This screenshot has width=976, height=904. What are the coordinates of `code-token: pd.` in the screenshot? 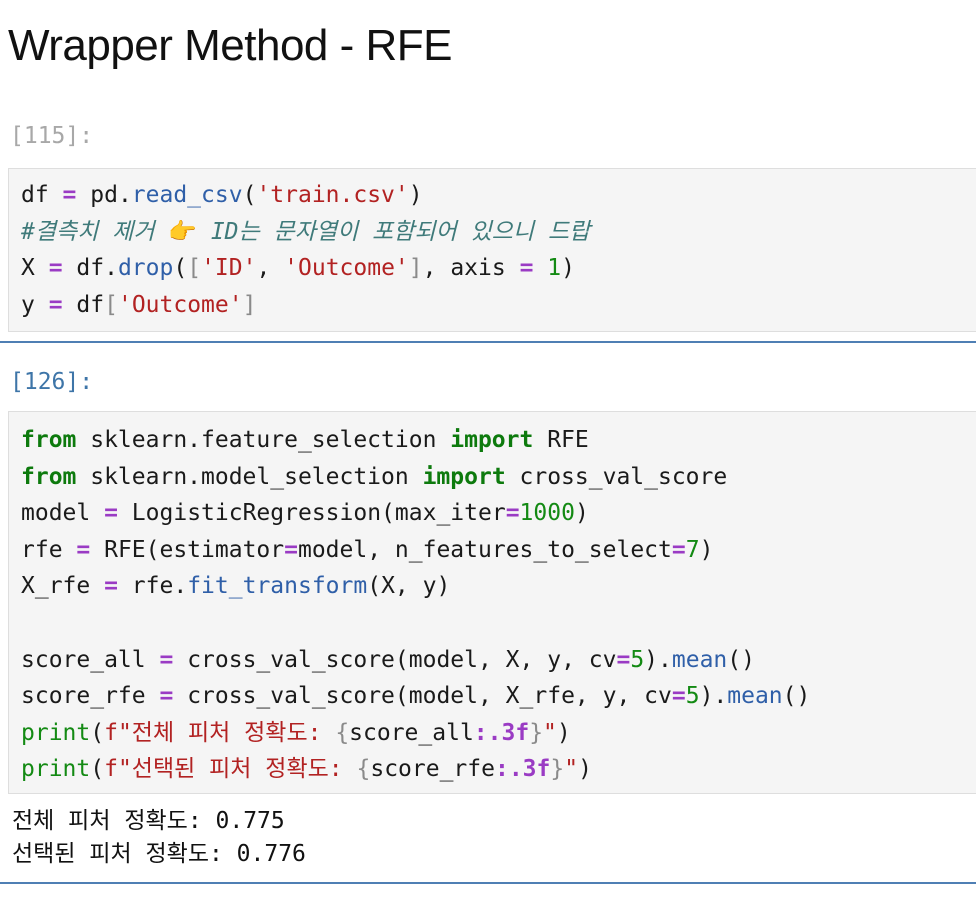 It's located at (104, 195).